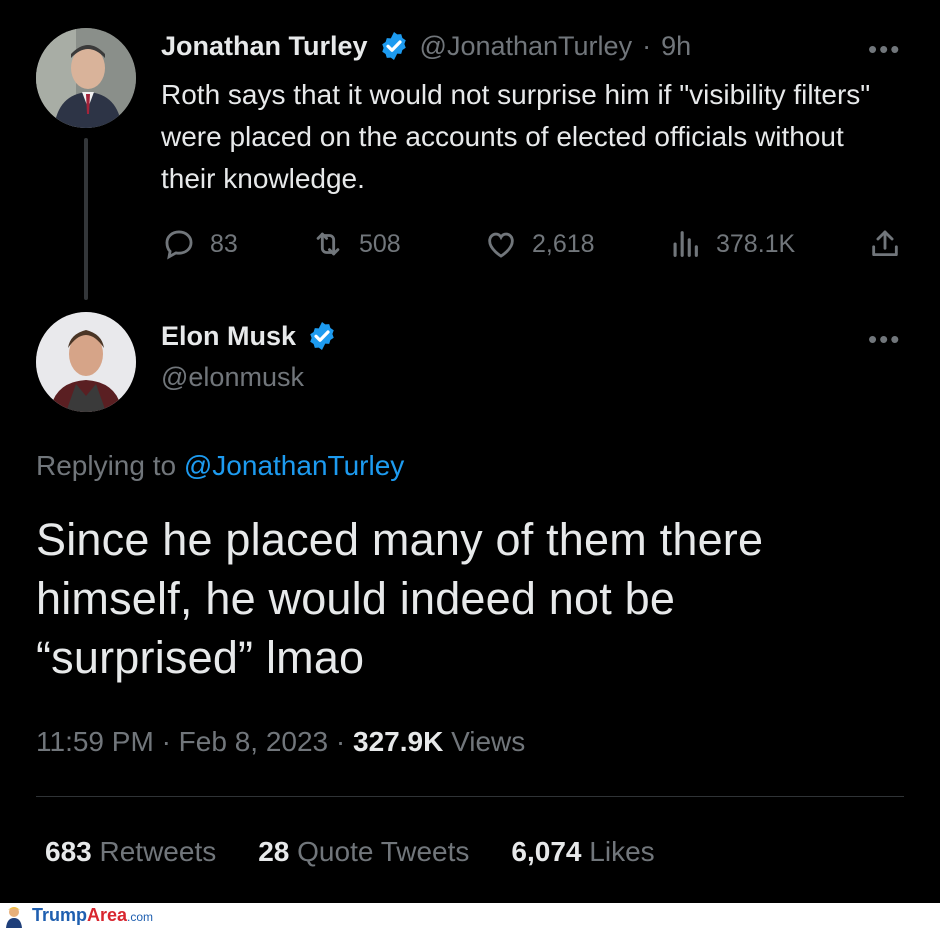 The width and height of the screenshot is (940, 928). Describe the element at coordinates (546, 851) in the screenshot. I see `likes-count: 6,074` at that location.